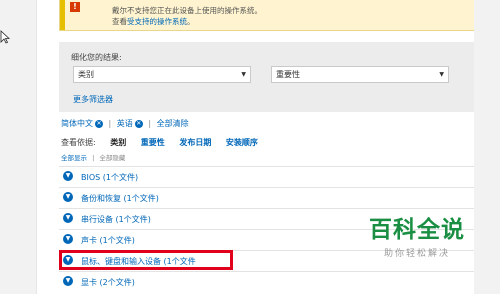  Describe the element at coordinates (108, 282) in the screenshot. I see `category-label: 显卡 (2个文件)` at that location.